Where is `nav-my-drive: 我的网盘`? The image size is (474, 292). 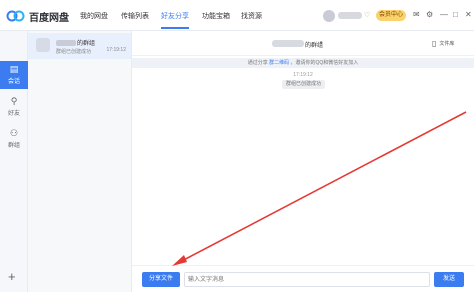 nav-my-drive: 我的网盘 is located at coordinates (94, 16).